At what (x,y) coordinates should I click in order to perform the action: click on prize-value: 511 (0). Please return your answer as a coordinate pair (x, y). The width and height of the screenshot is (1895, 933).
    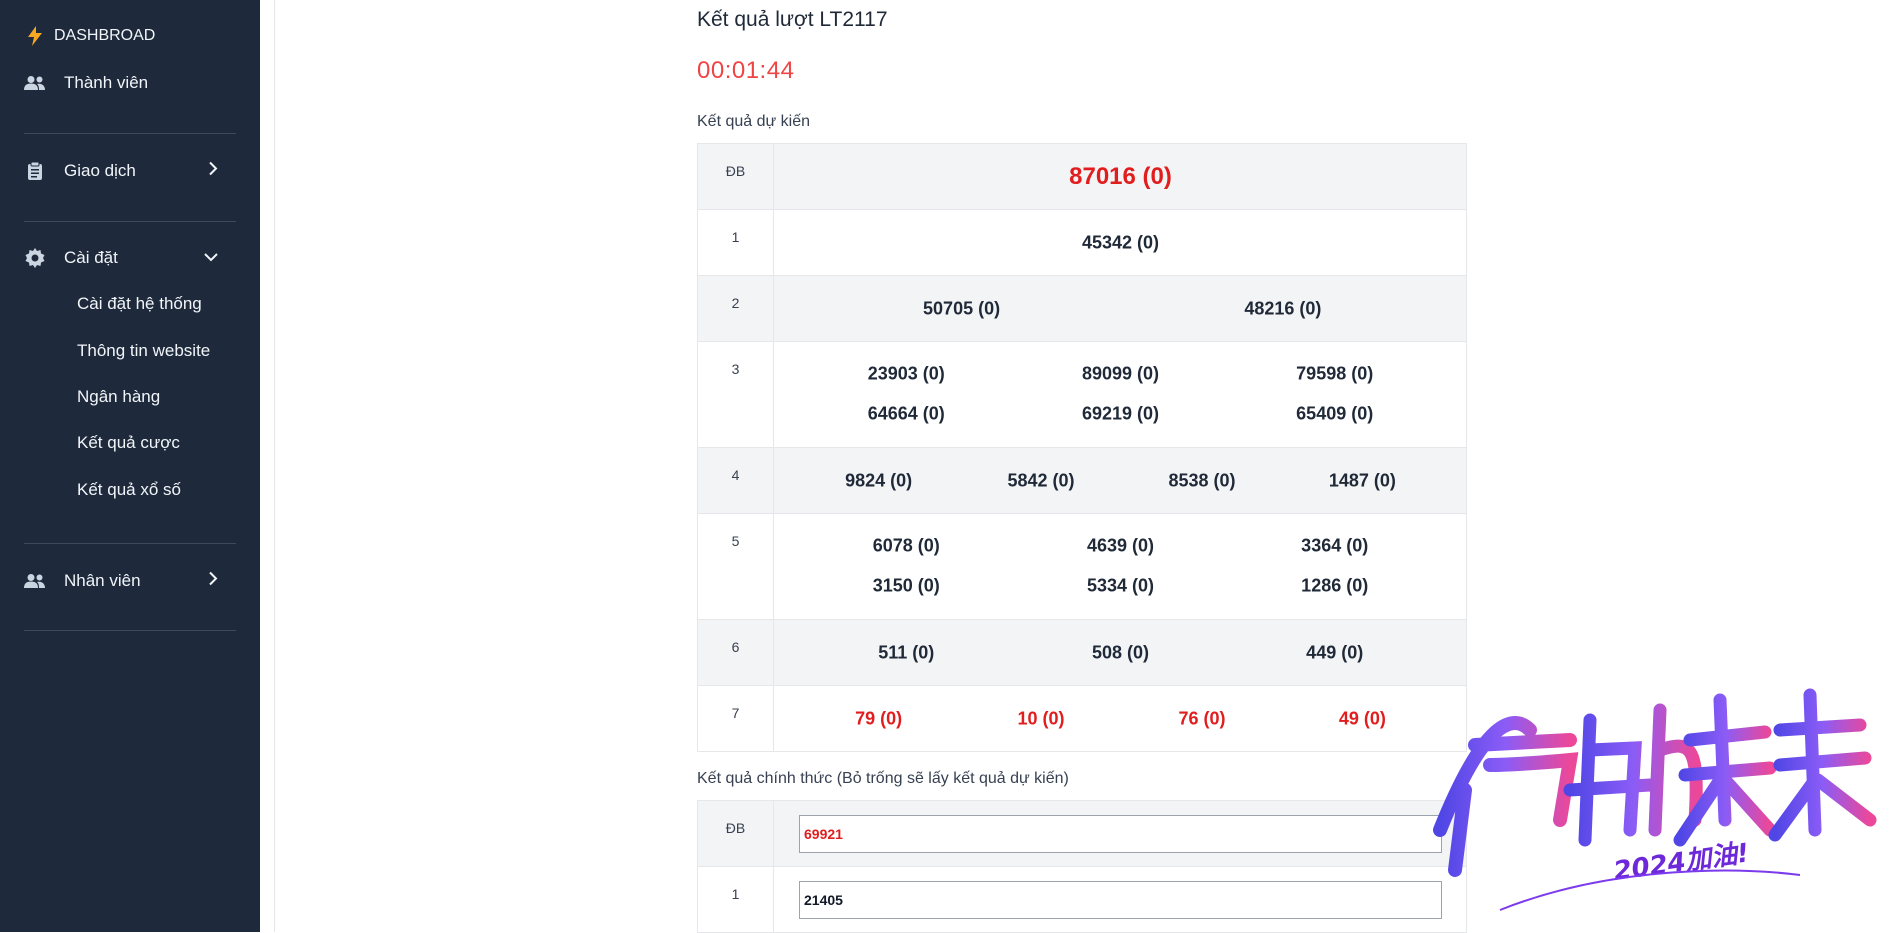
    Looking at the image, I should click on (906, 652).